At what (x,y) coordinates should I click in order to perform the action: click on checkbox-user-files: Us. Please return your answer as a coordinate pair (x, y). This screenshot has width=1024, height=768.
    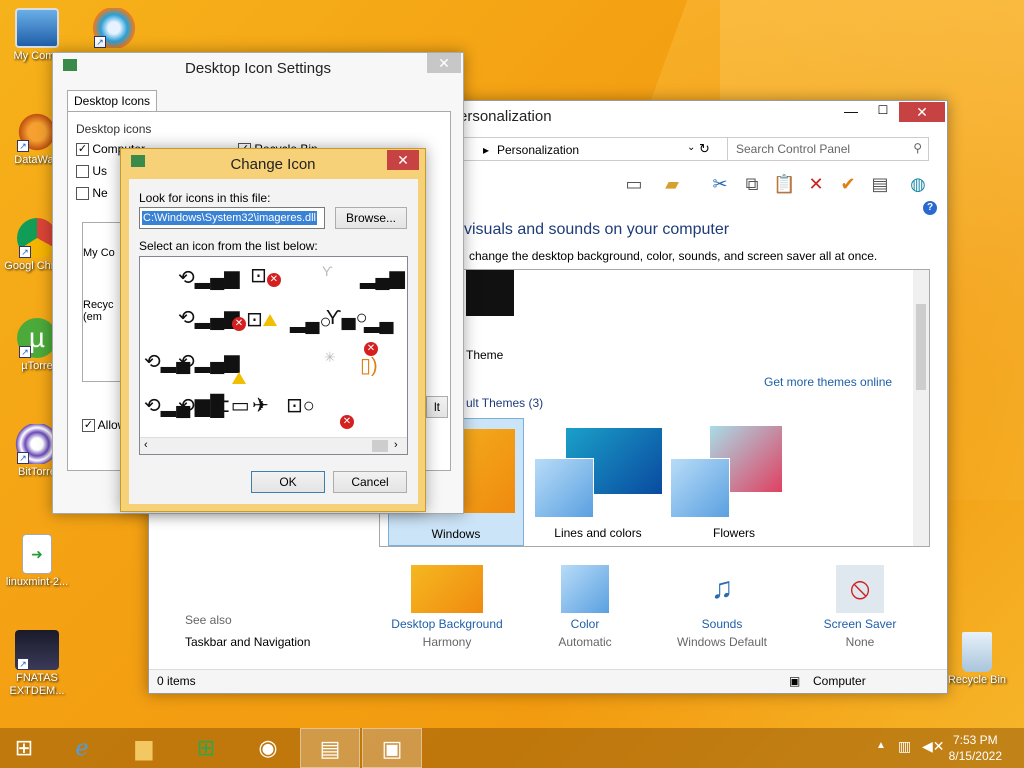
    Looking at the image, I should click on (91, 171).